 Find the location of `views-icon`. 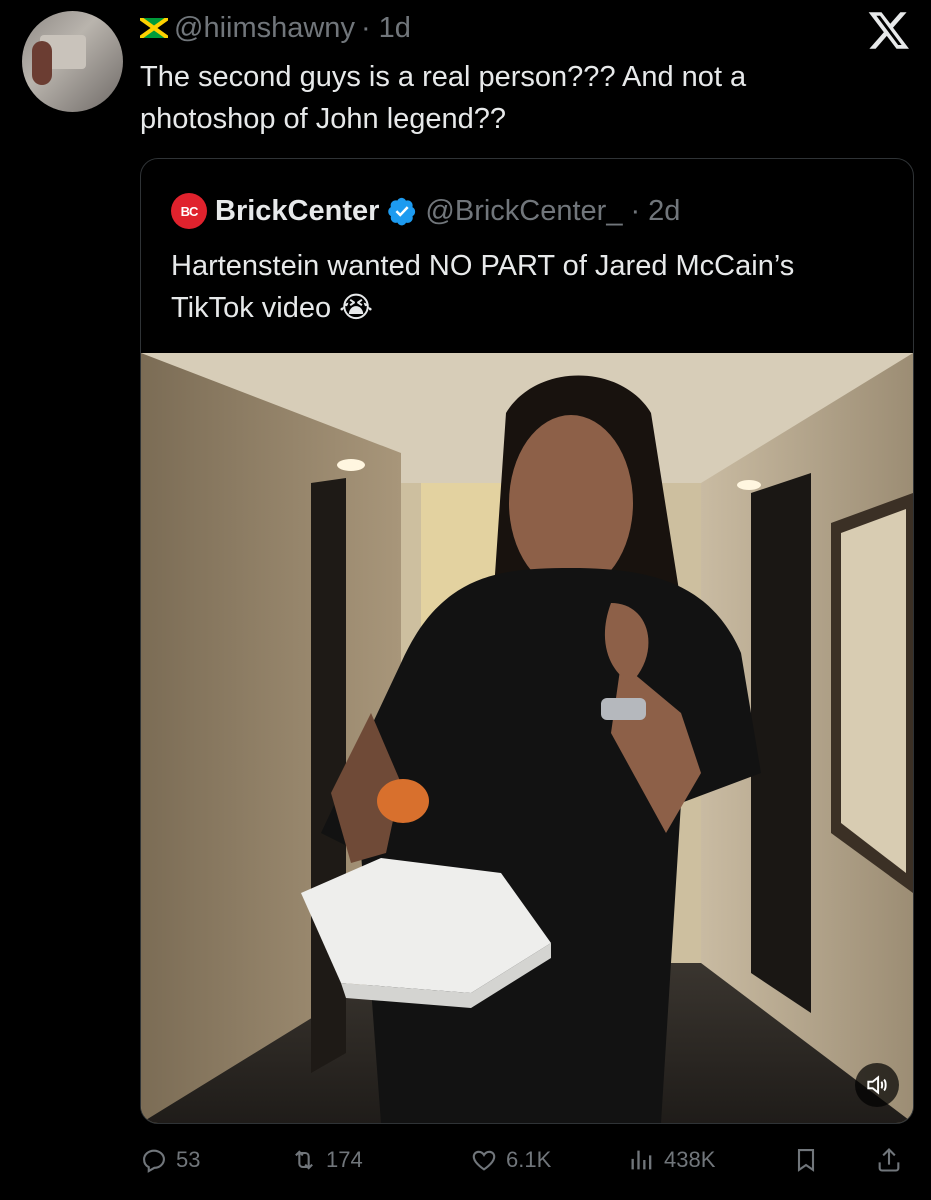

views-icon is located at coordinates (641, 1160).